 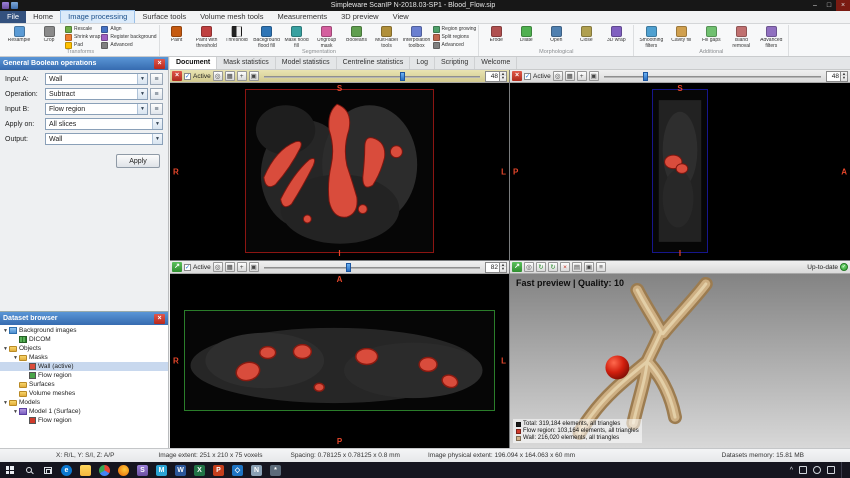 What do you see at coordinates (829, 5) in the screenshot?
I see `maximize-button: □` at bounding box center [829, 5].